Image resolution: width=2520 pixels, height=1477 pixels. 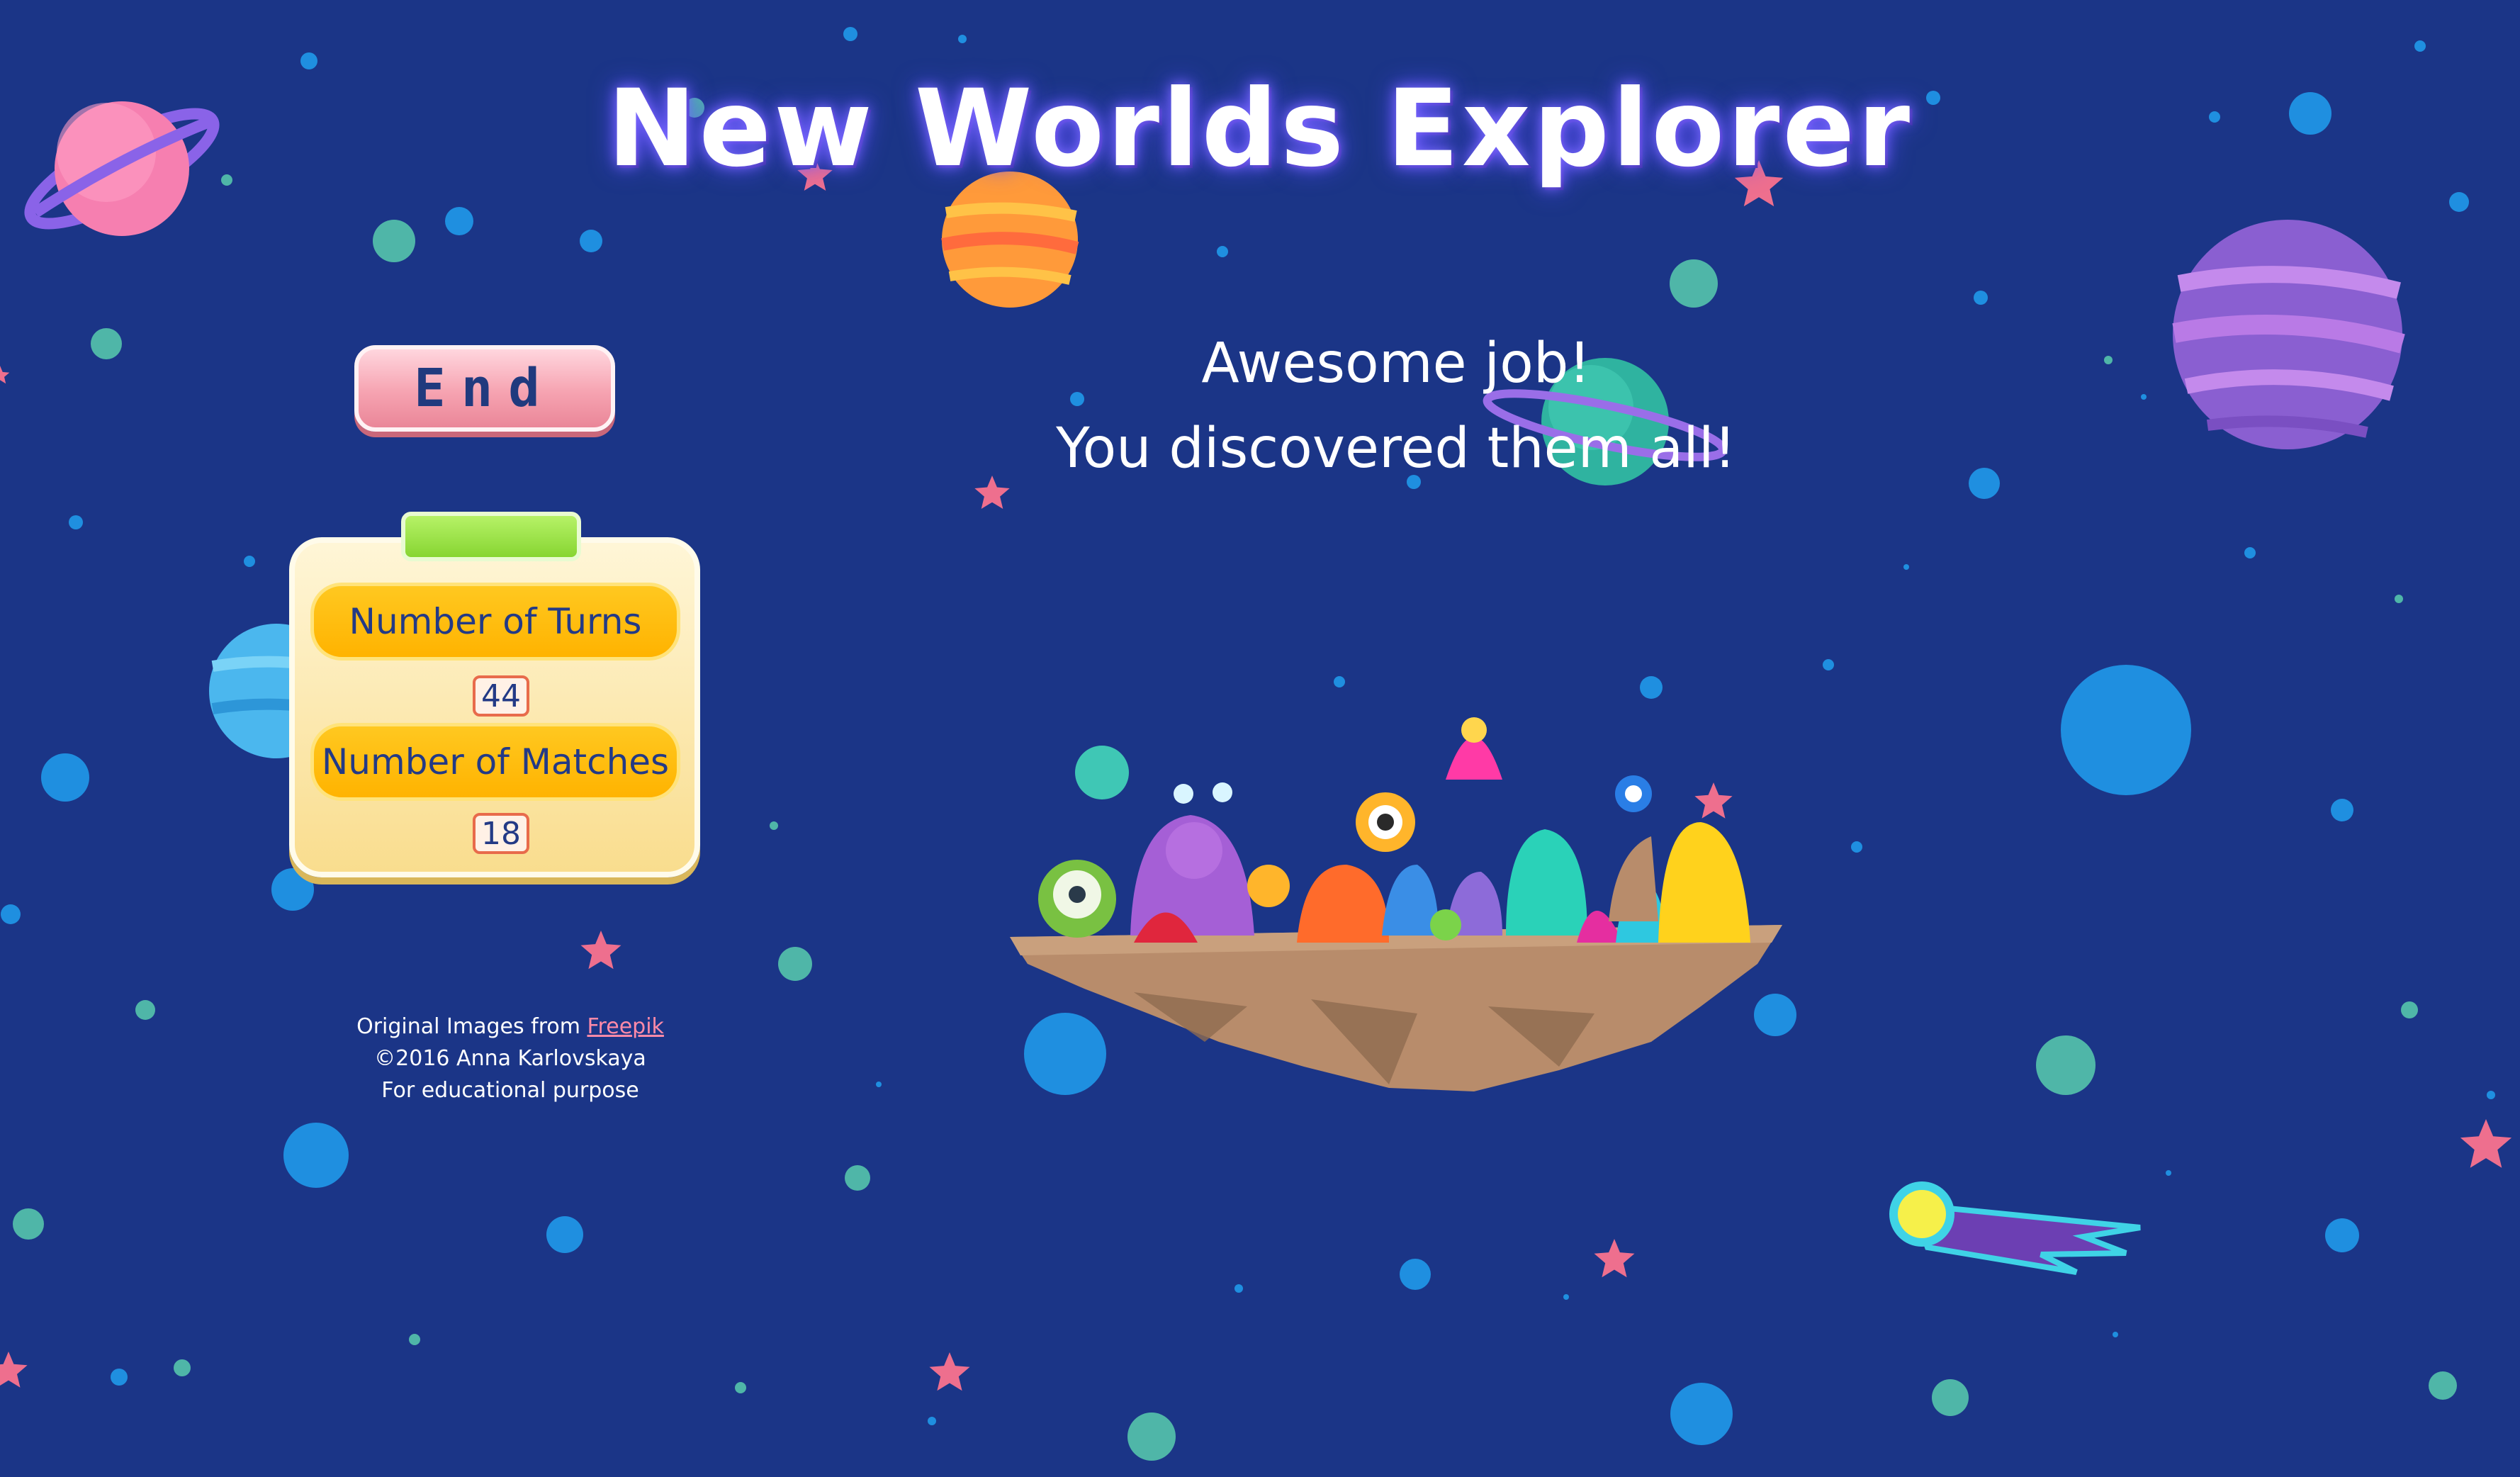 What do you see at coordinates (501, 833) in the screenshot?
I see `matches-value: 18` at bounding box center [501, 833].